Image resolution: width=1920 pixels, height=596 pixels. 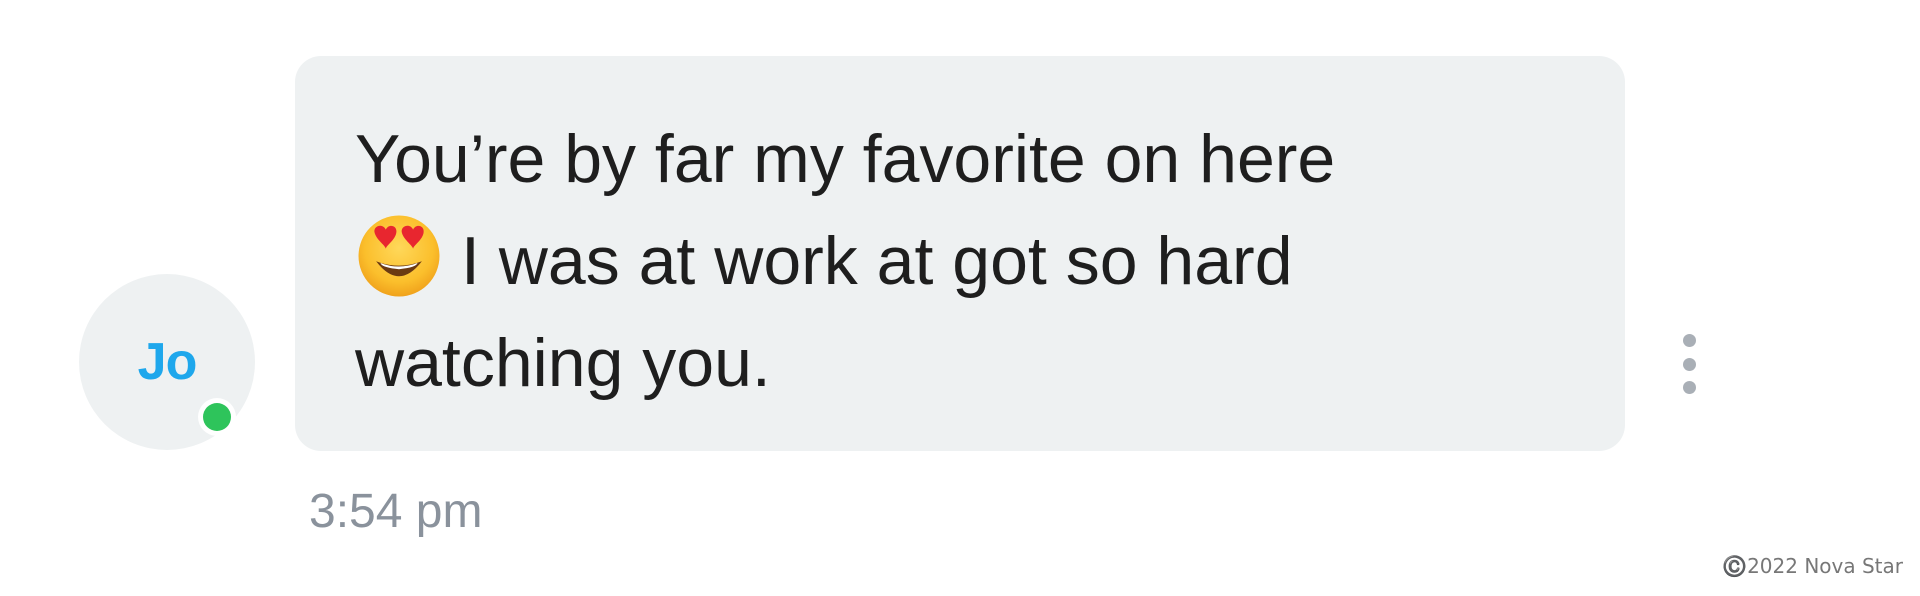 What do you see at coordinates (563, 363) in the screenshot?
I see `message-line-3: watching you.` at bounding box center [563, 363].